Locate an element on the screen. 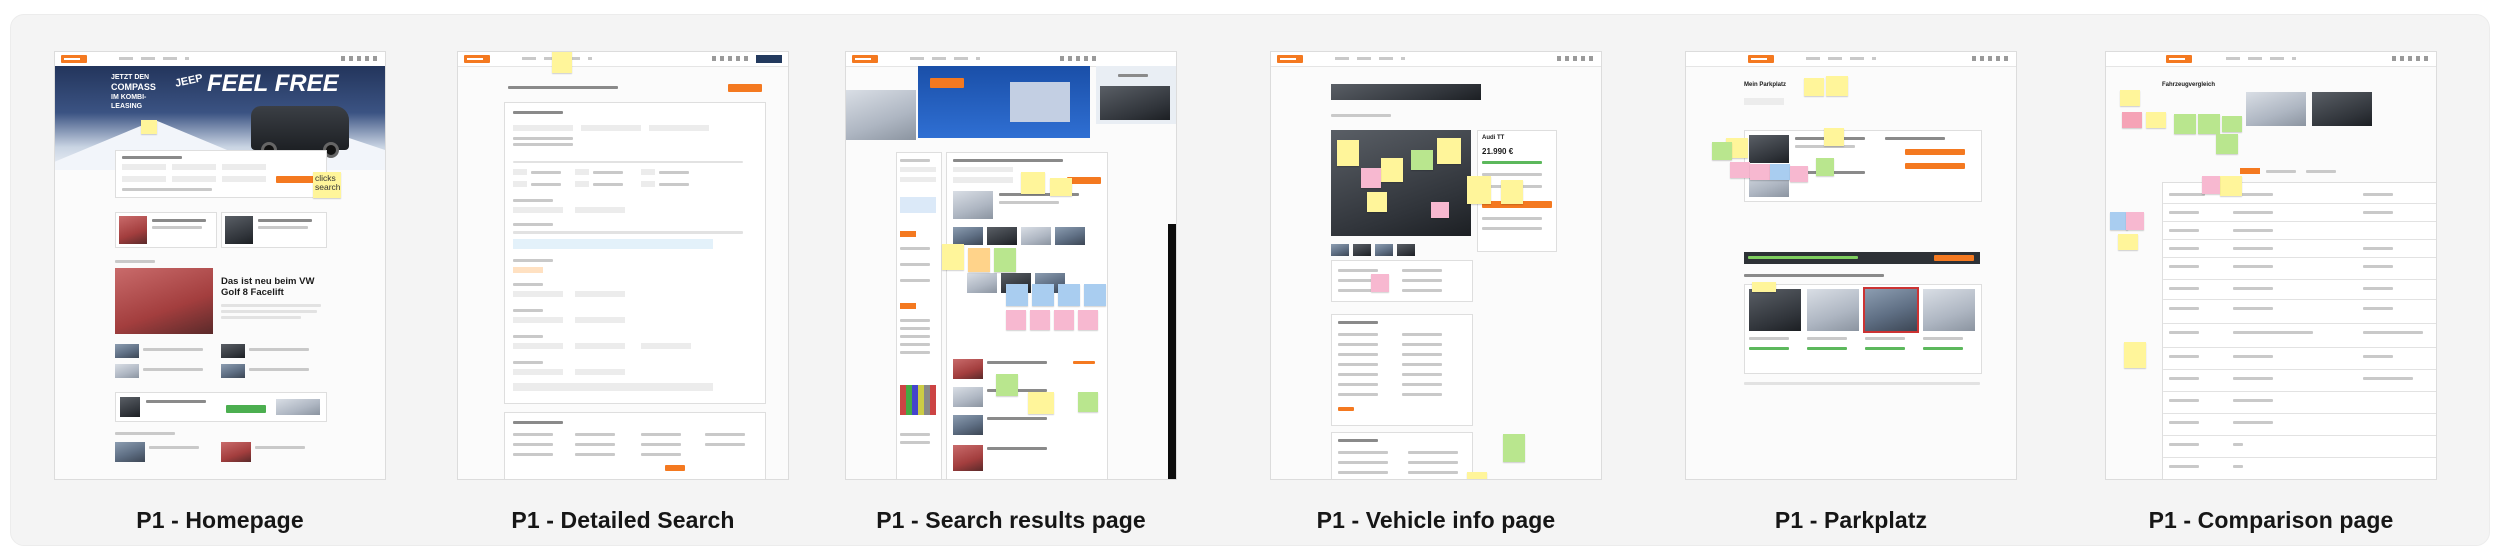 This screenshot has width=2500, height=556. page-title is located at coordinates (563, 87).